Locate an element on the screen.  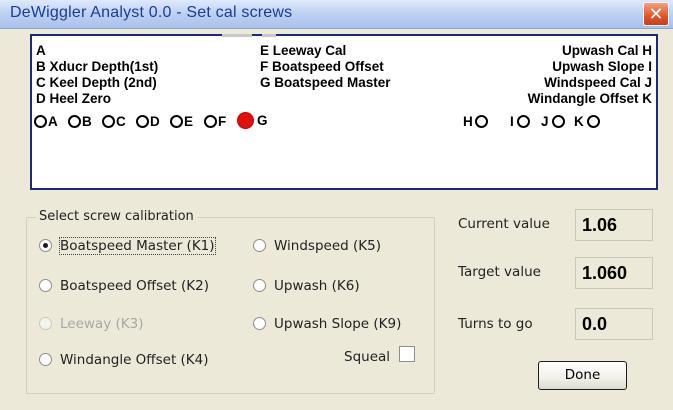
marker-k: K is located at coordinates (586, 120).